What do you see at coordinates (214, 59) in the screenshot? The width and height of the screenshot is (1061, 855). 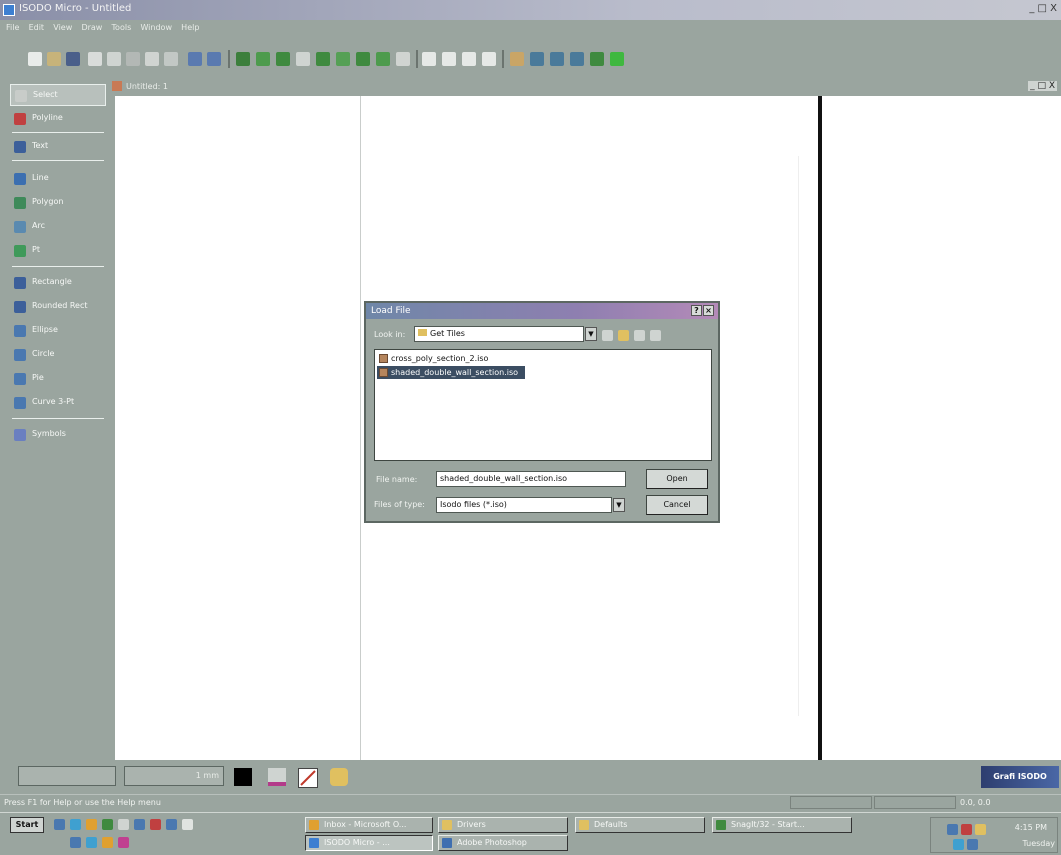 I see `redo-icon` at bounding box center [214, 59].